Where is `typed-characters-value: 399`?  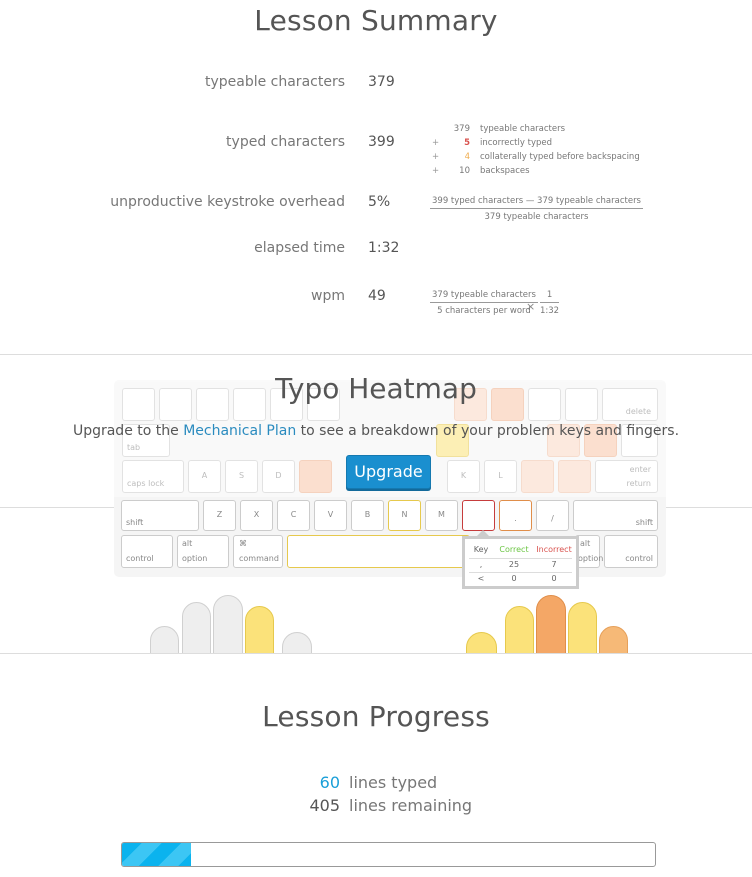 typed-characters-value: 399 is located at coordinates (381, 142).